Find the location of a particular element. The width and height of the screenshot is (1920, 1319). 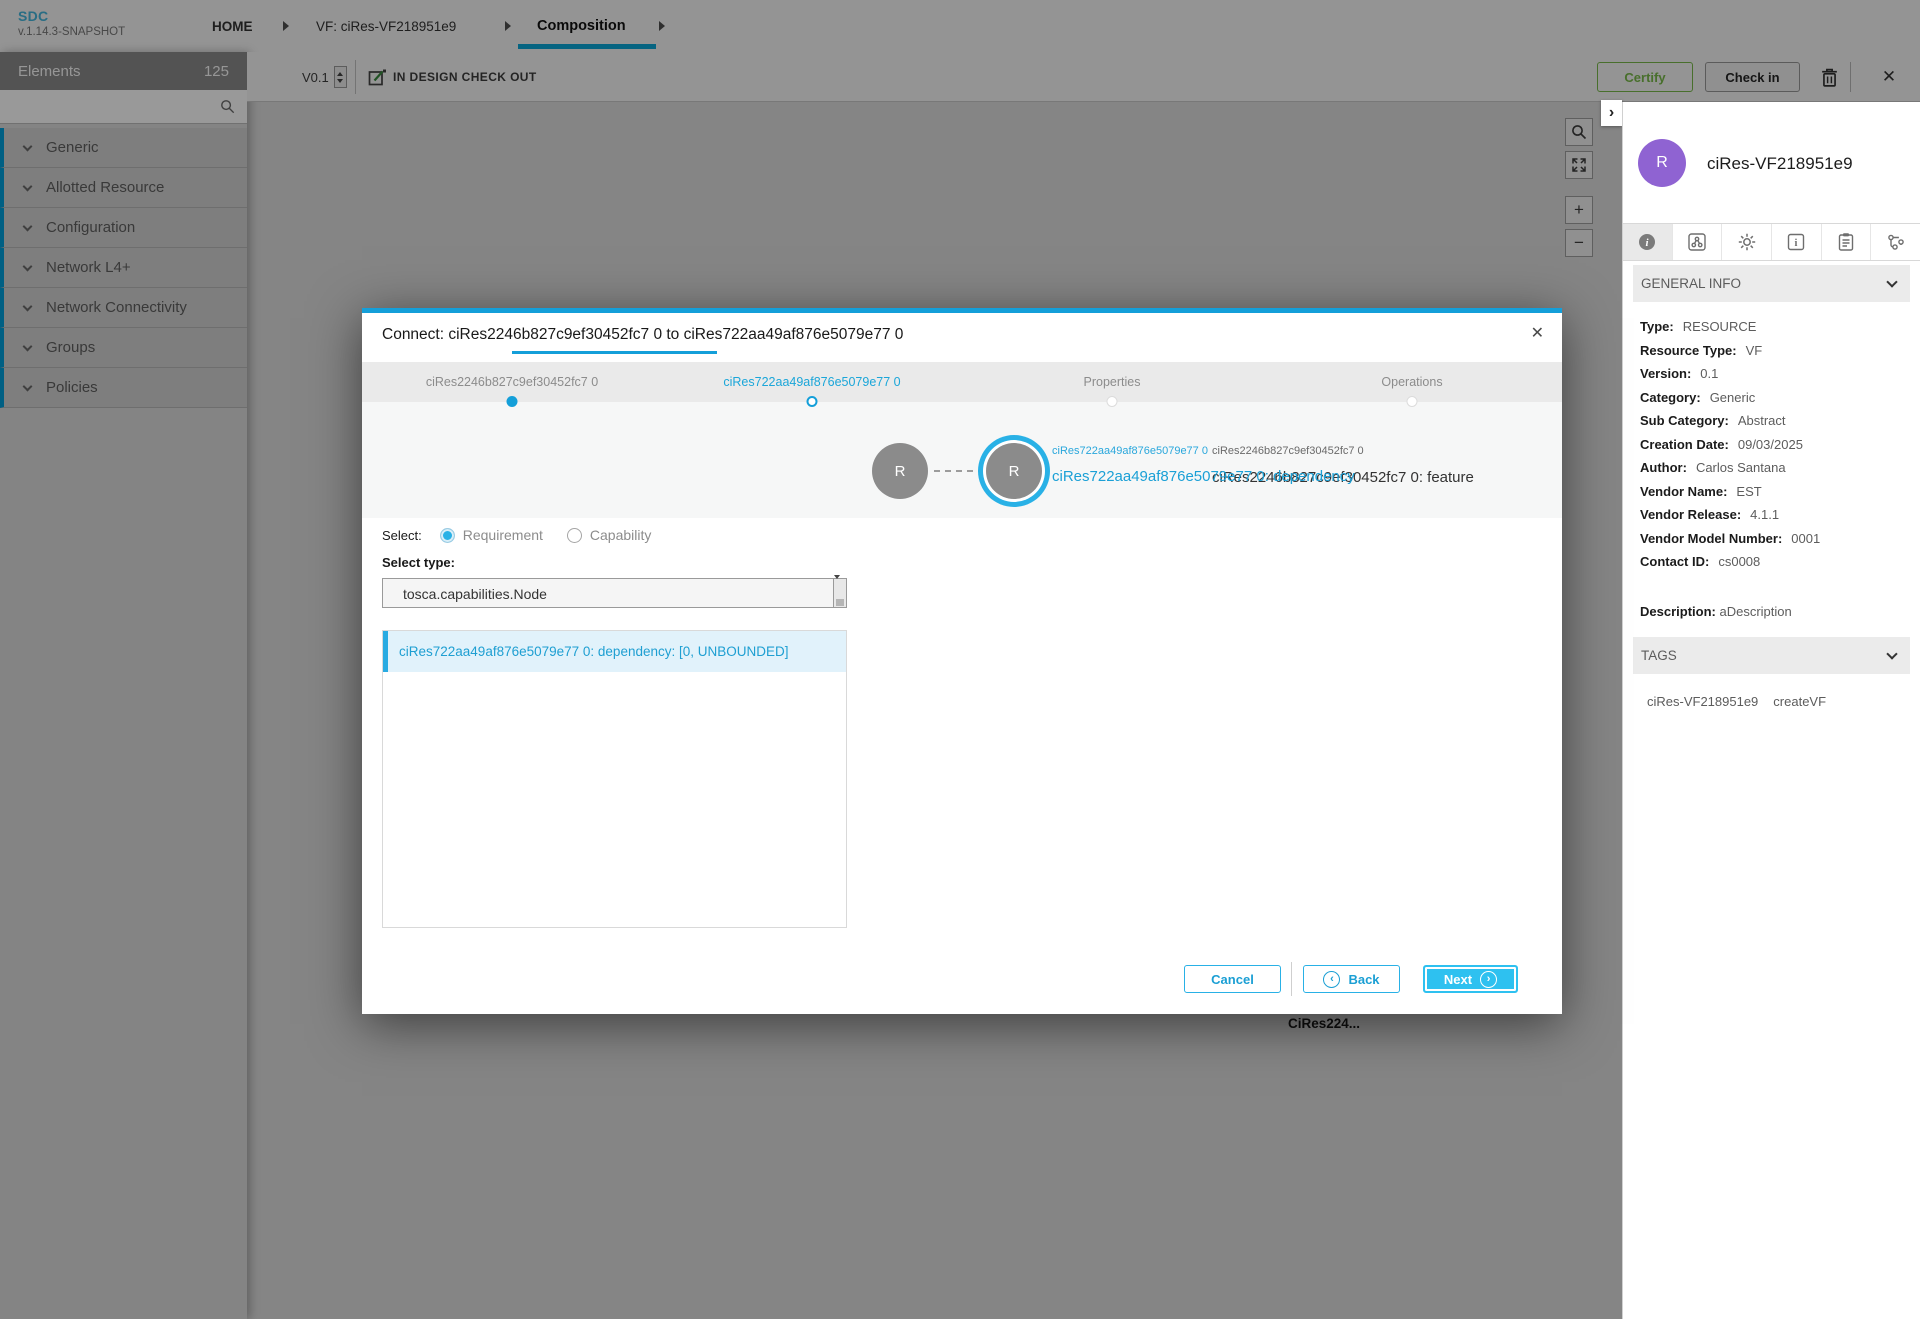

info-icon: i is located at coordinates (1647, 242).